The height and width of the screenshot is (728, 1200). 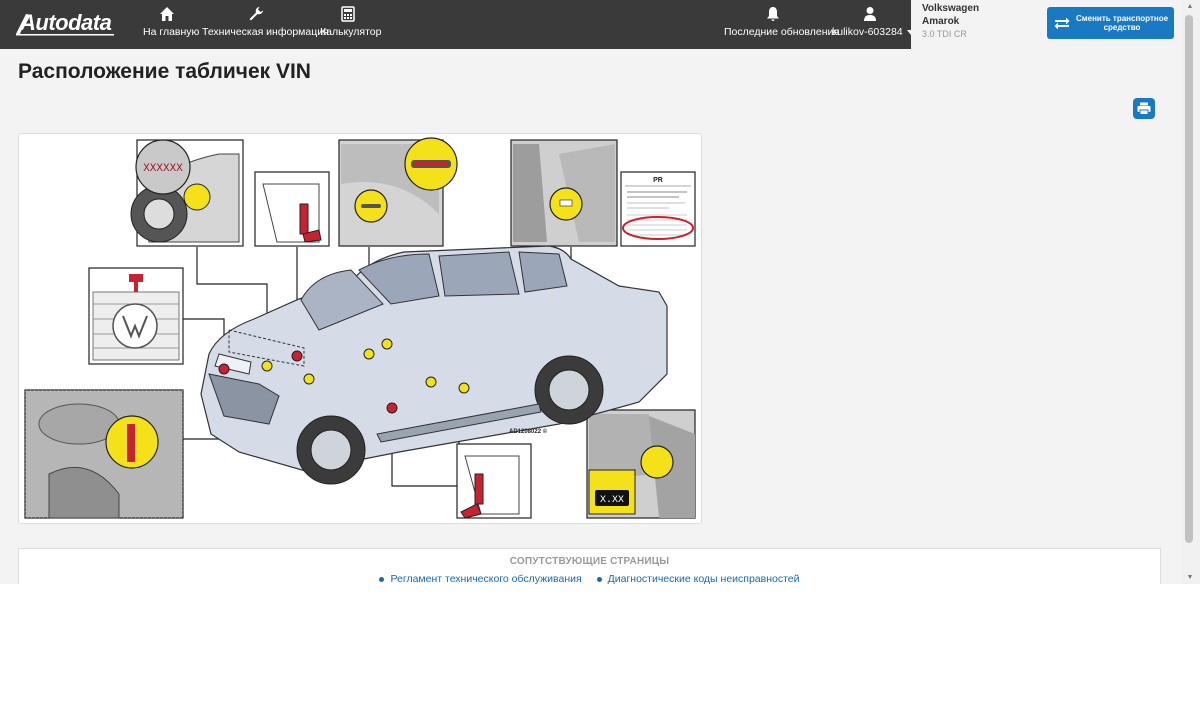 What do you see at coordinates (944, 34) in the screenshot?
I see `vehicle-engine: 3.0 TDI CR` at bounding box center [944, 34].